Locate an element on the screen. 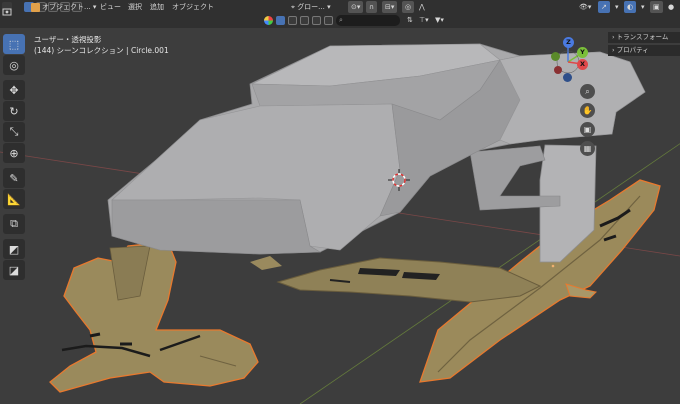  proportional-edit-toggle: ◎ is located at coordinates (408, 7).